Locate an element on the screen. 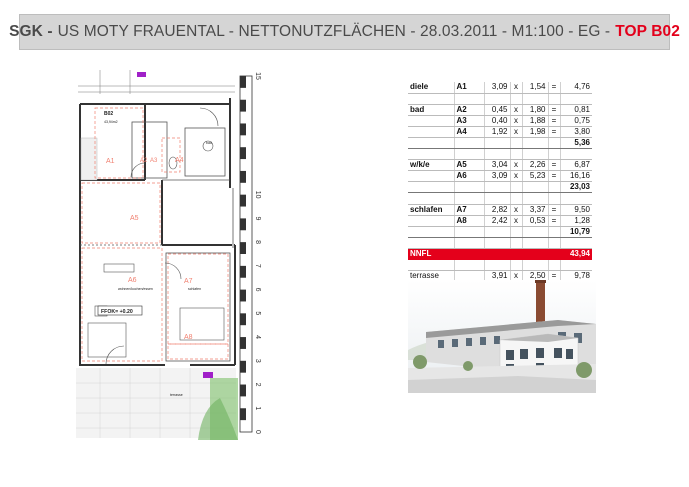 This screenshot has width=689, height=487. room-name: w/k/e is located at coordinates (431, 165).